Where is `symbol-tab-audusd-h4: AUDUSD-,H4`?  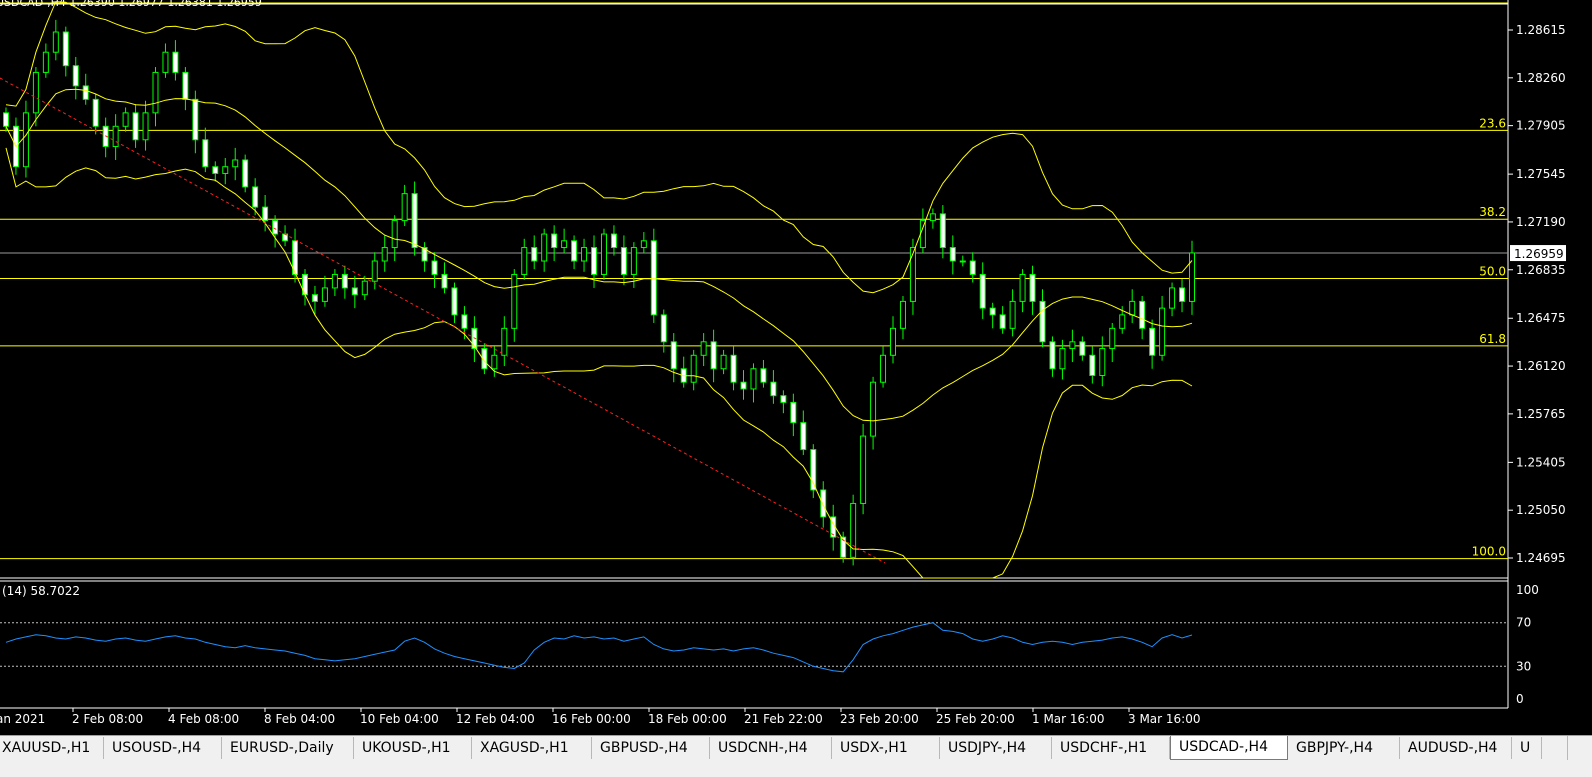 symbol-tab-audusd-h4: AUDUSD-,H4 is located at coordinates (1456, 748).